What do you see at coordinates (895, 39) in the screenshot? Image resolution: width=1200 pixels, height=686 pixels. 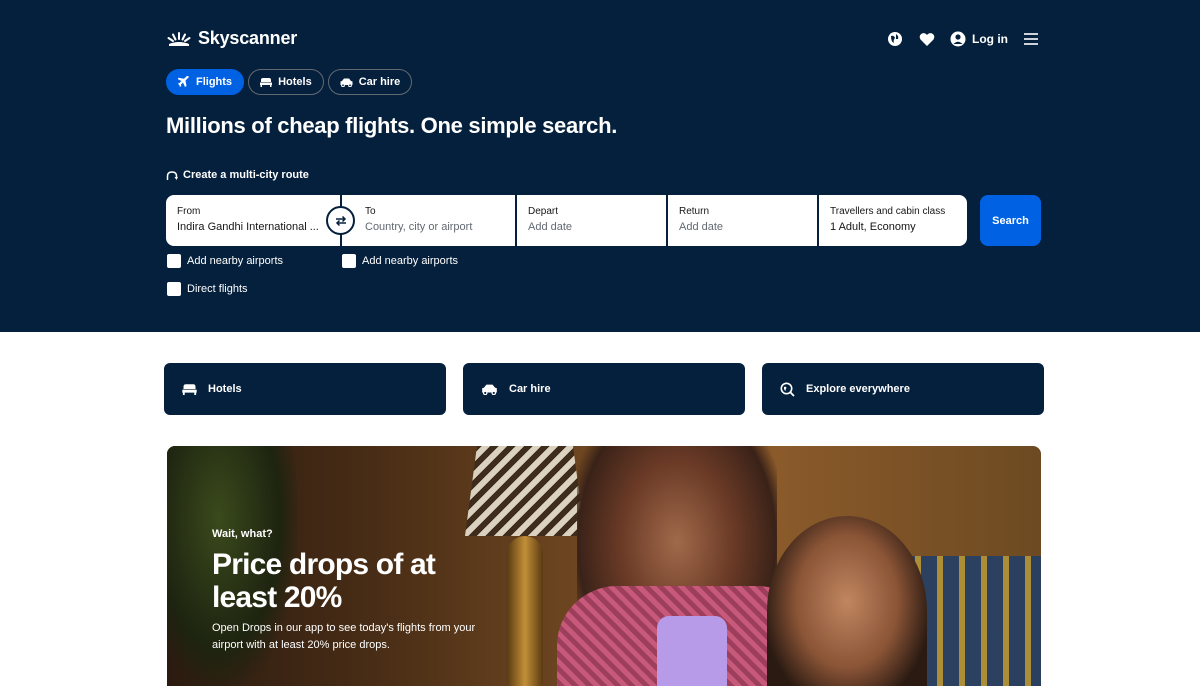 I see `globe-icon` at bounding box center [895, 39].